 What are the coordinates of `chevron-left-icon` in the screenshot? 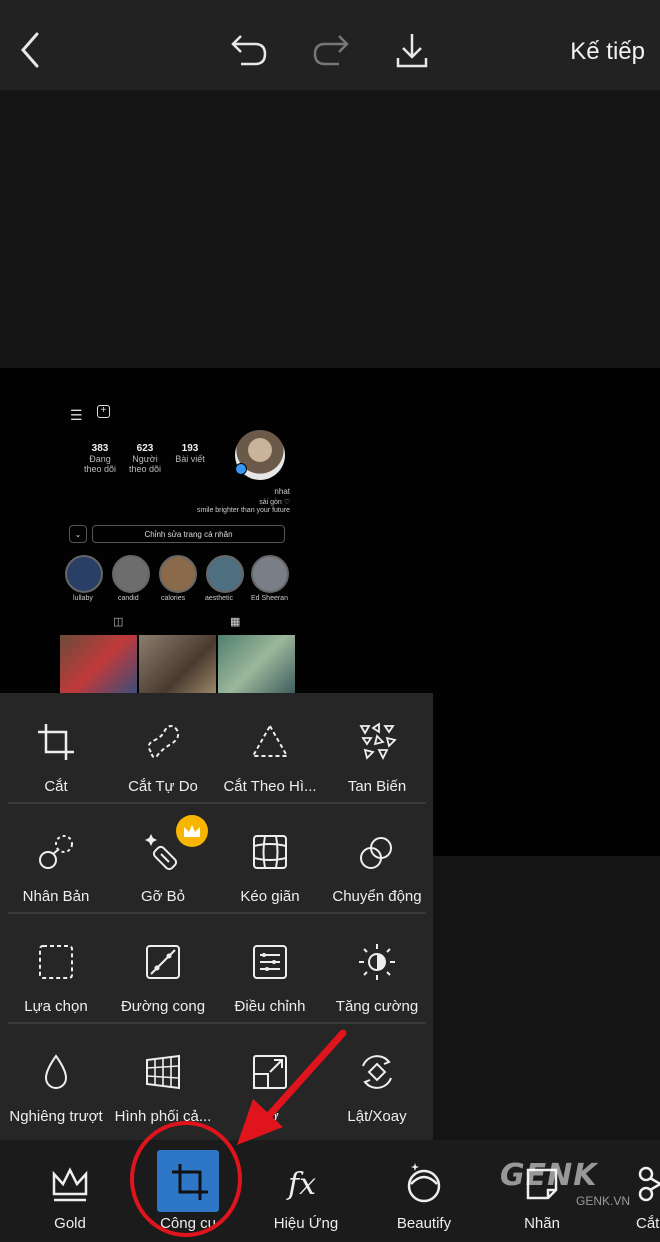 It's located at (30, 50).